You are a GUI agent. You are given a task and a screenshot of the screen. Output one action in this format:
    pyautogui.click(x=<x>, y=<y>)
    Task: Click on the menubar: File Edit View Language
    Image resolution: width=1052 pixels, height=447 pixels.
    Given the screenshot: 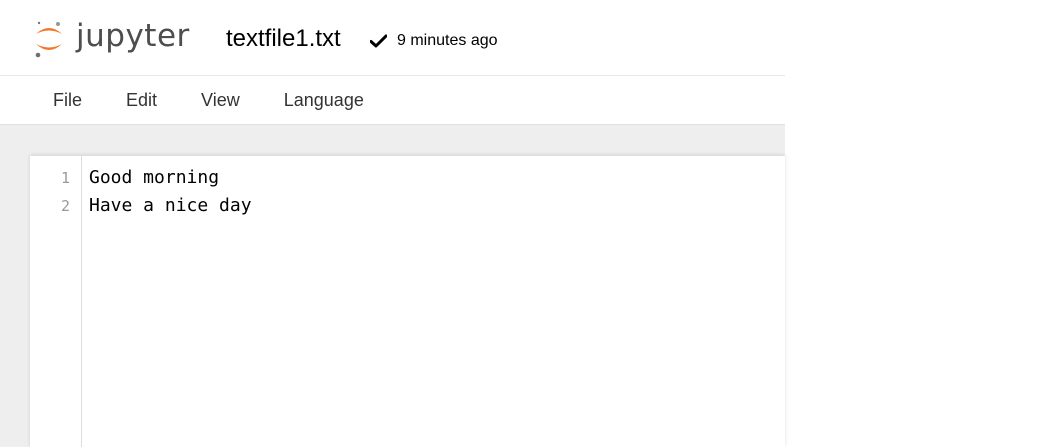 What is the action you would take?
    pyautogui.click(x=208, y=100)
    